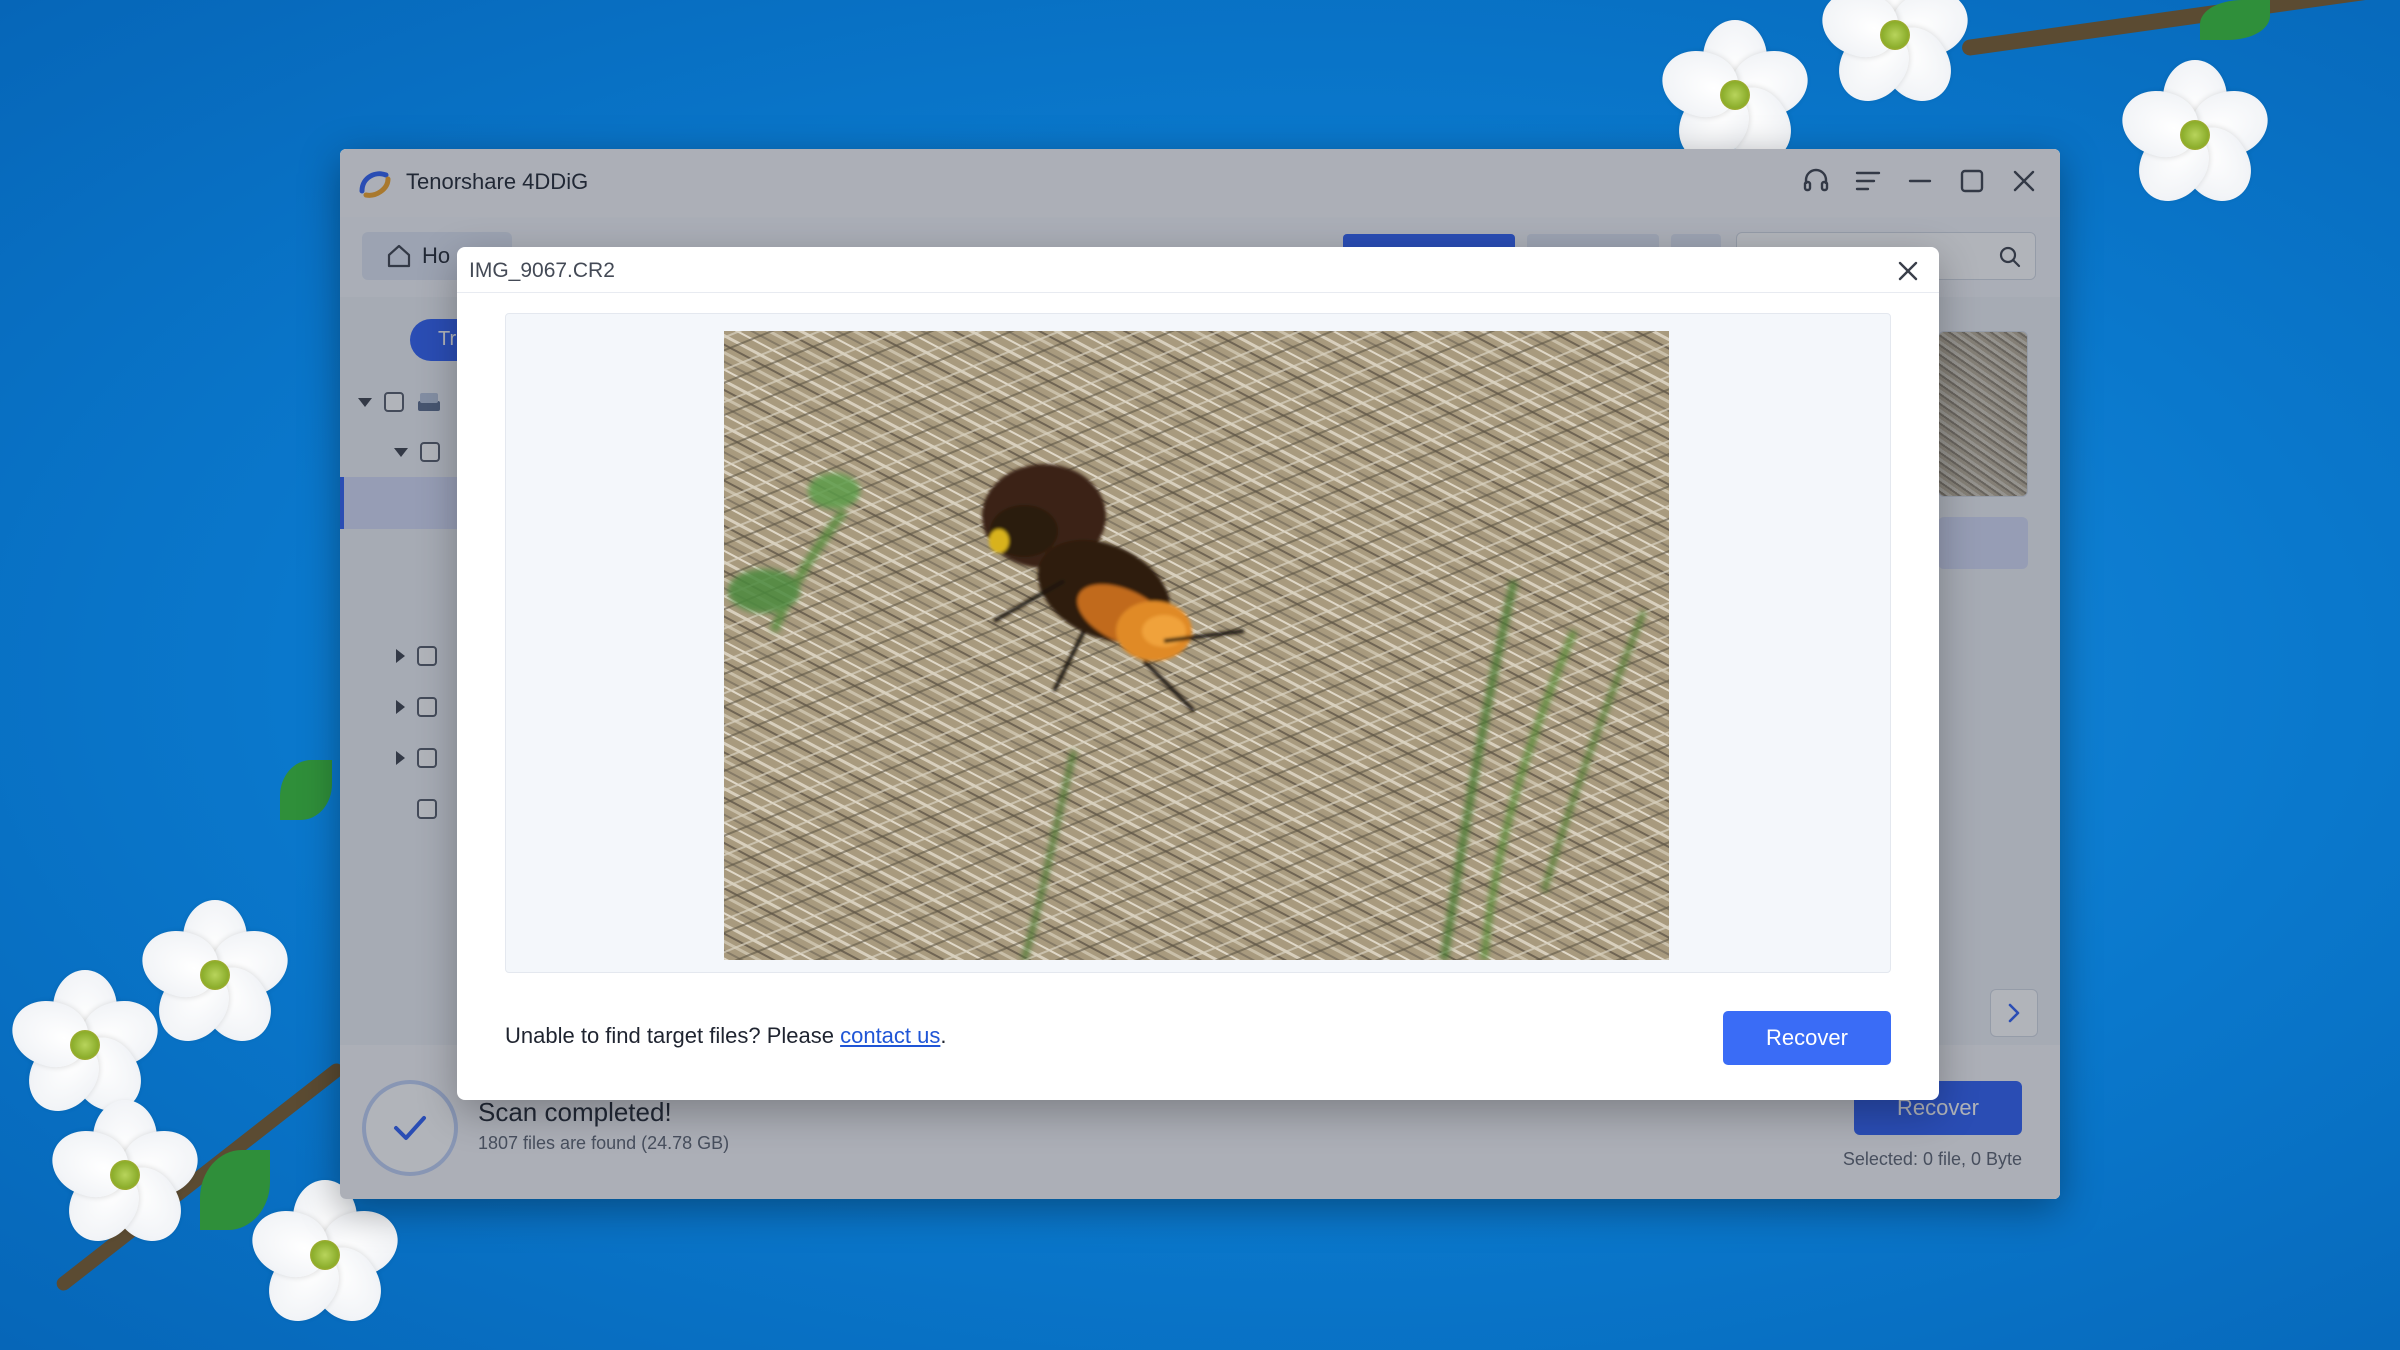 This screenshot has width=2400, height=1350. I want to click on branch-bottom, so click(200, 1177).